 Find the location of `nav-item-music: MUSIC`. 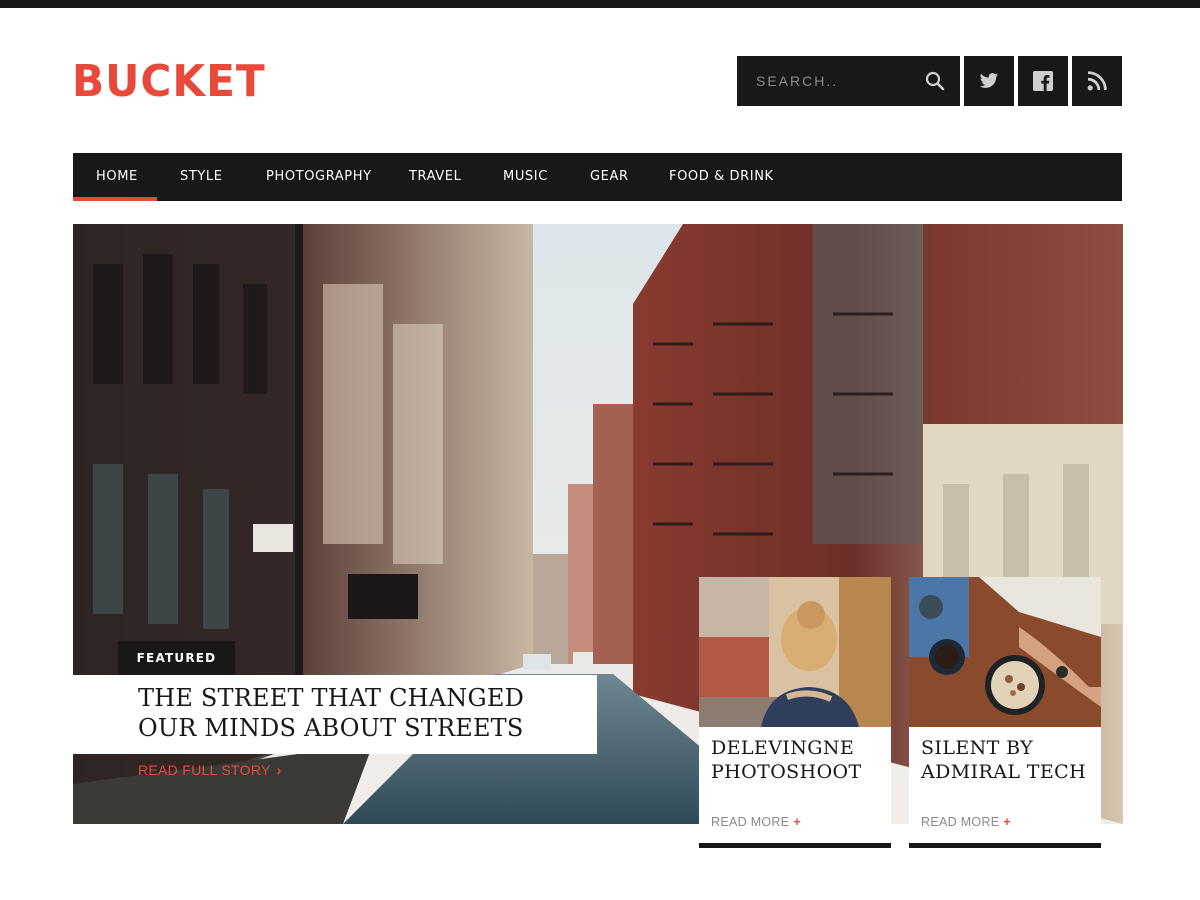

nav-item-music: MUSIC is located at coordinates (525, 177).